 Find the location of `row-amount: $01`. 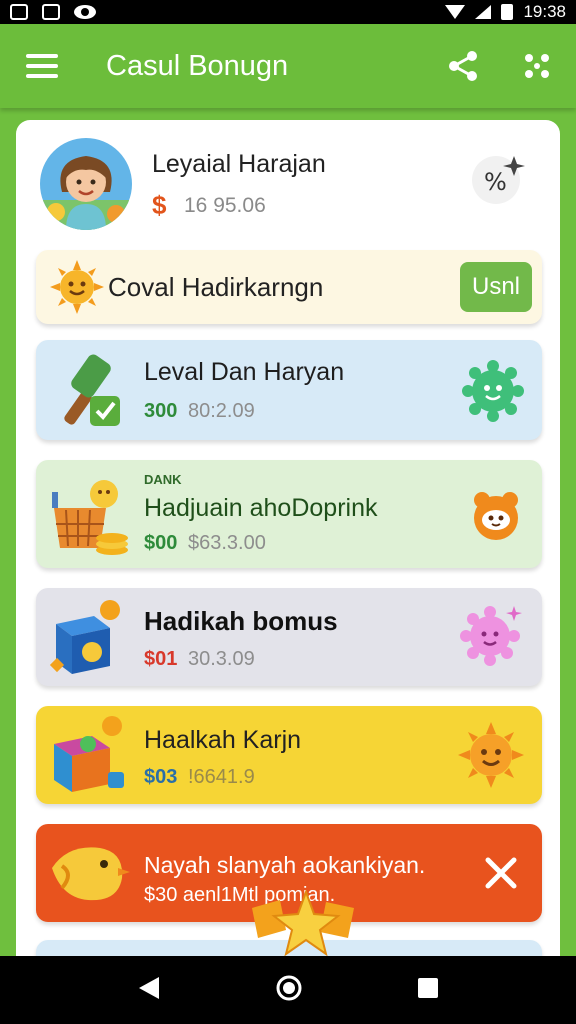

row-amount: $01 is located at coordinates (161, 659).